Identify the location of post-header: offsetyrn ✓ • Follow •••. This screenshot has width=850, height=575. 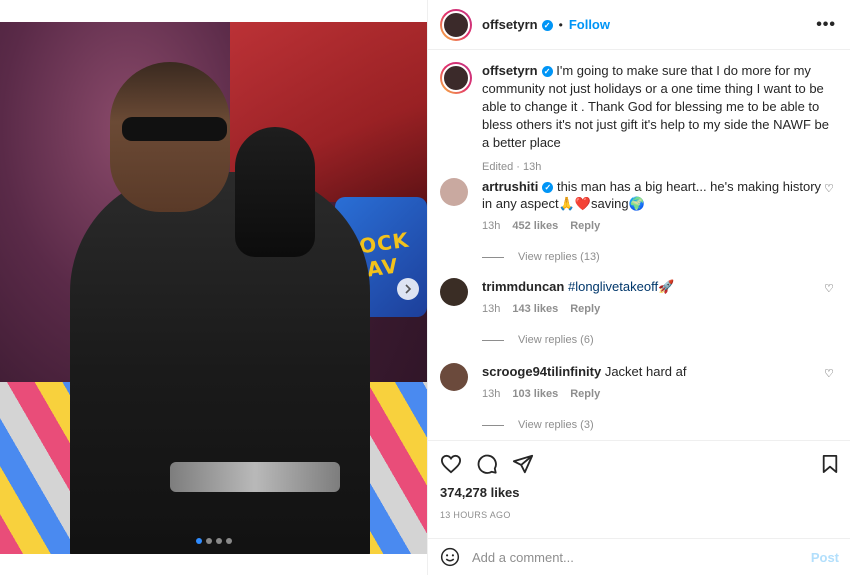
(639, 25).